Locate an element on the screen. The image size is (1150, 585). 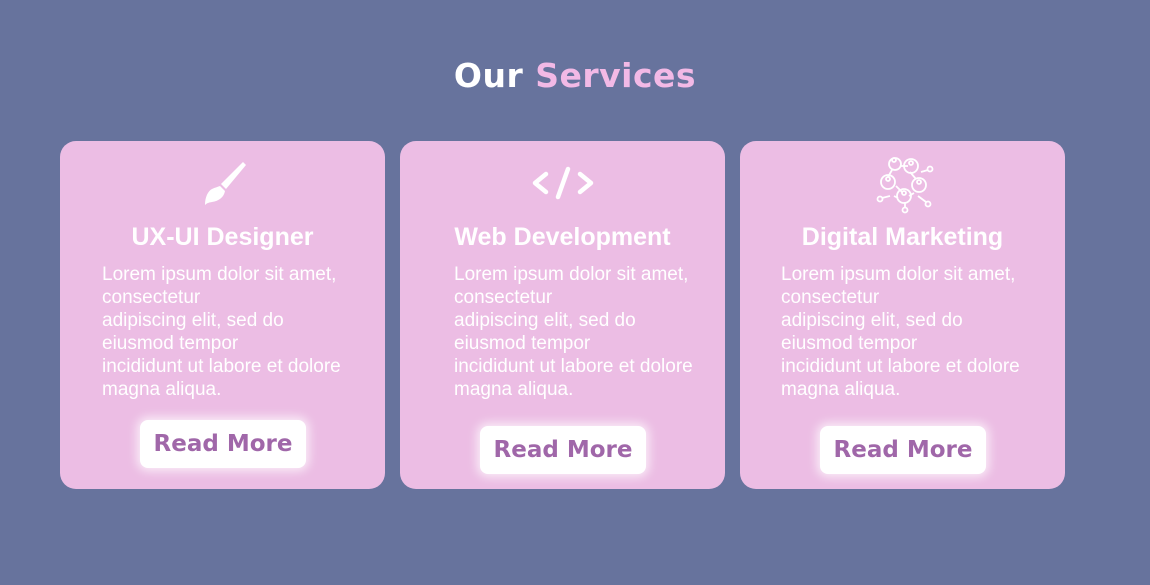
code-icon-svg is located at coordinates (562, 183).